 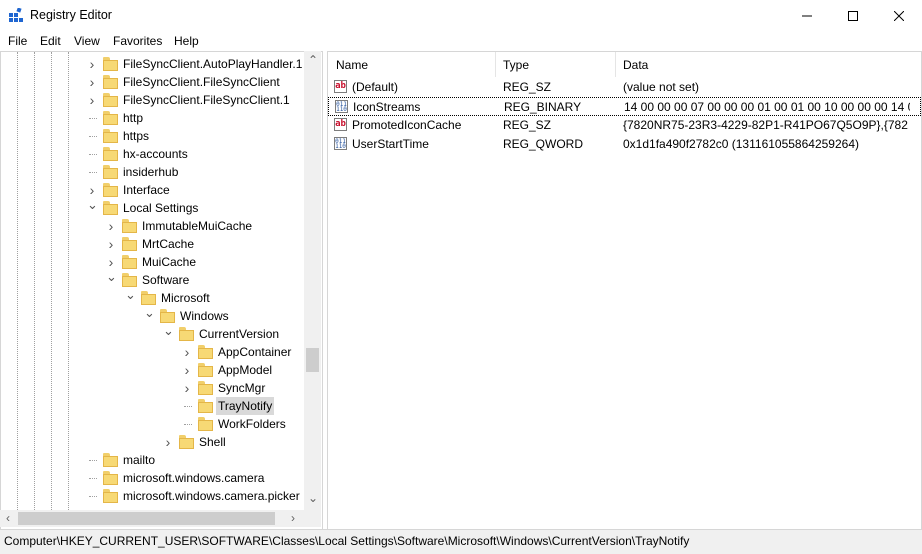 I want to click on tree-item: microsoft.windows.camera.picker, so click(x=153, y=496).